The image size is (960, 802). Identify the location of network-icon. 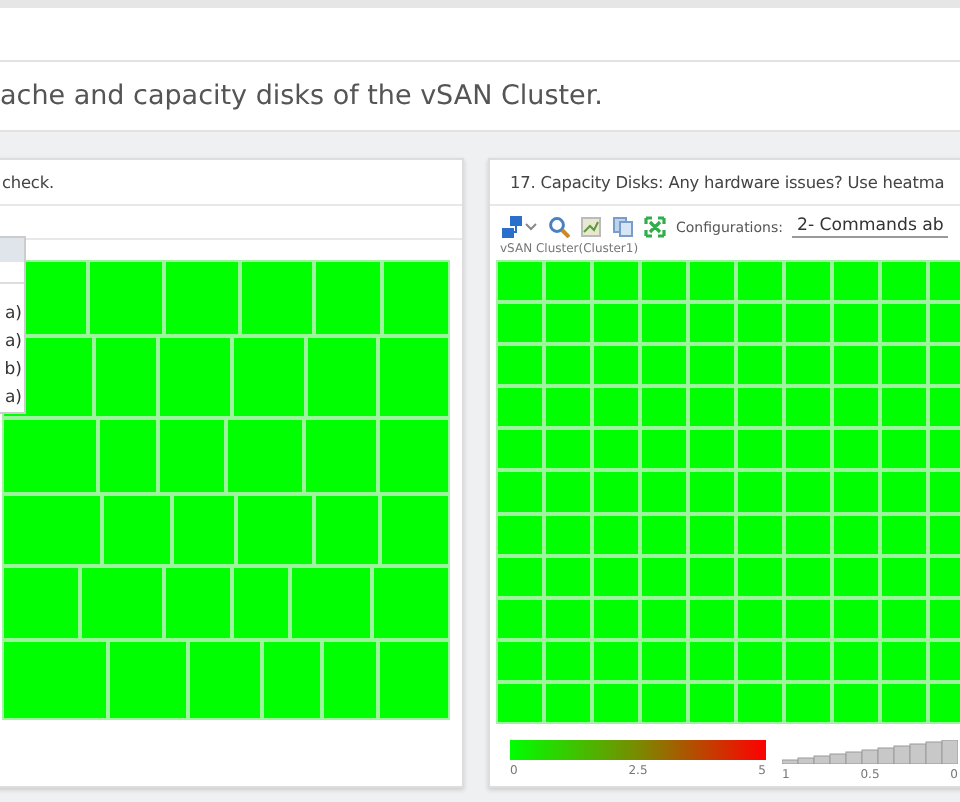
(520, 227).